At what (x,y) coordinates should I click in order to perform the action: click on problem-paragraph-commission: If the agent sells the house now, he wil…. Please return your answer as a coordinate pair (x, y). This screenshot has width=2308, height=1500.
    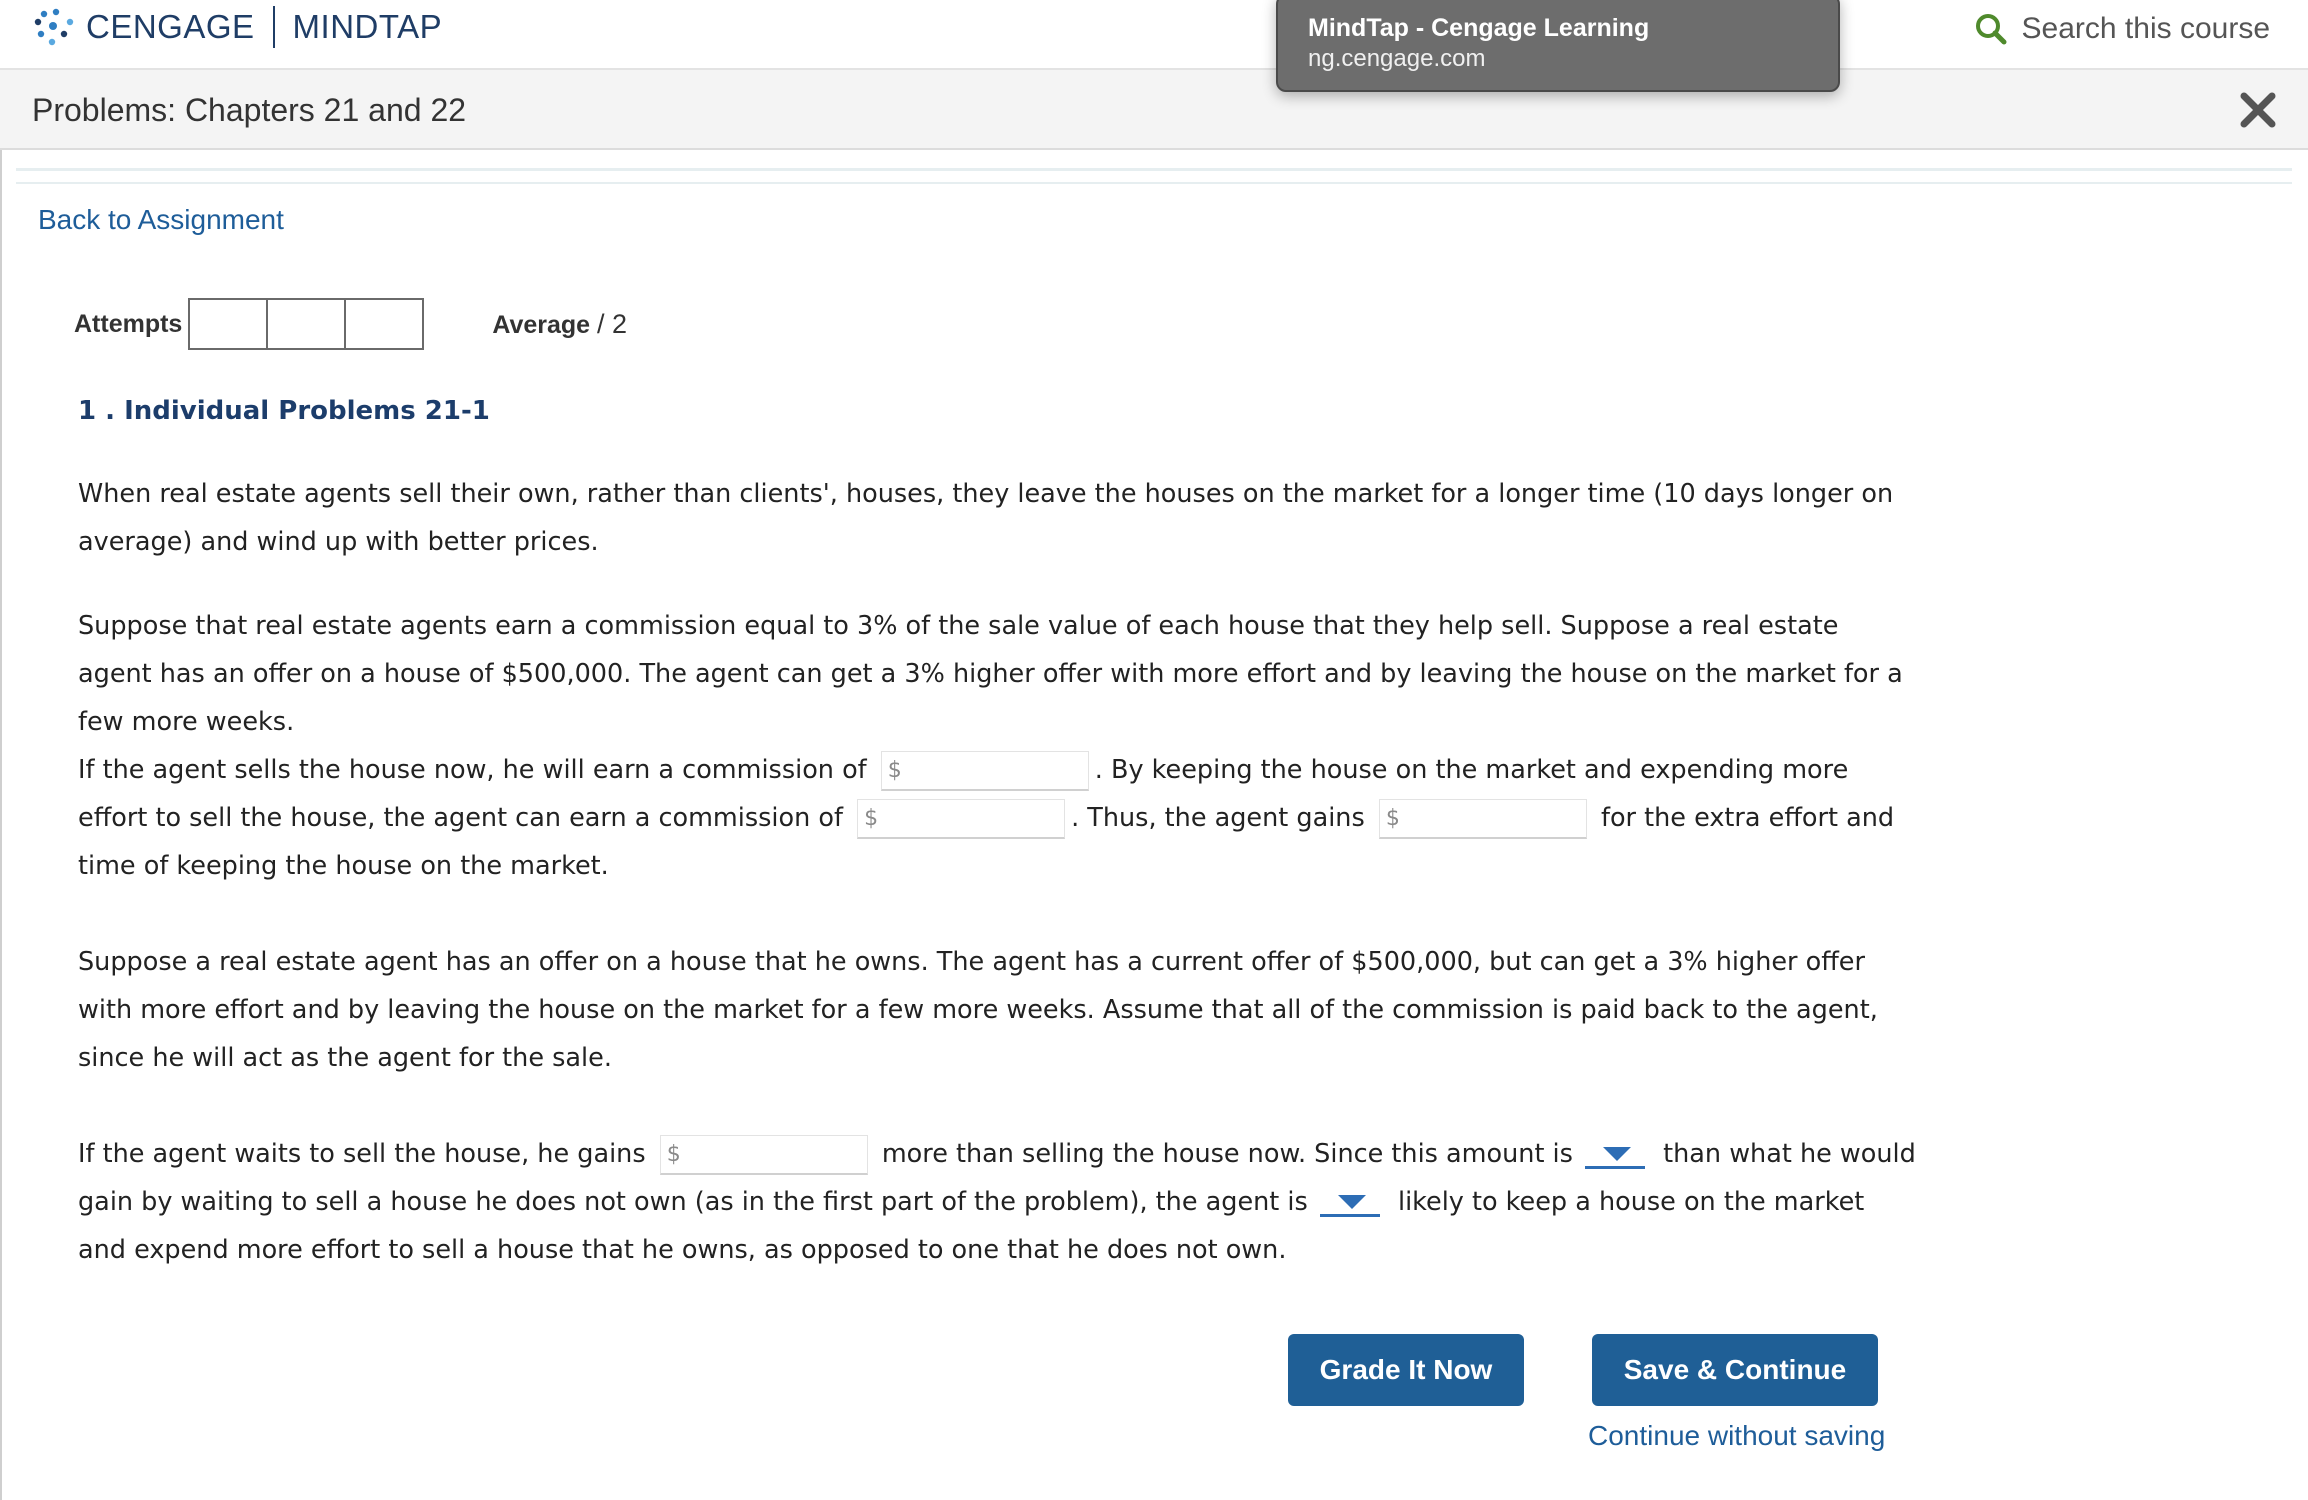
    Looking at the image, I should click on (998, 818).